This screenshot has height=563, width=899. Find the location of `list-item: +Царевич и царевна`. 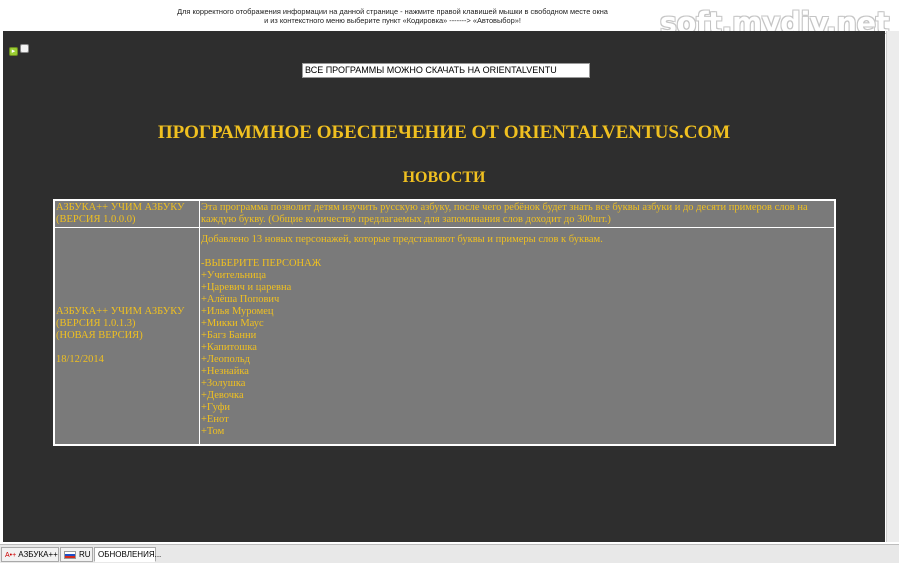

list-item: +Царевич и царевна is located at coordinates (246, 287).